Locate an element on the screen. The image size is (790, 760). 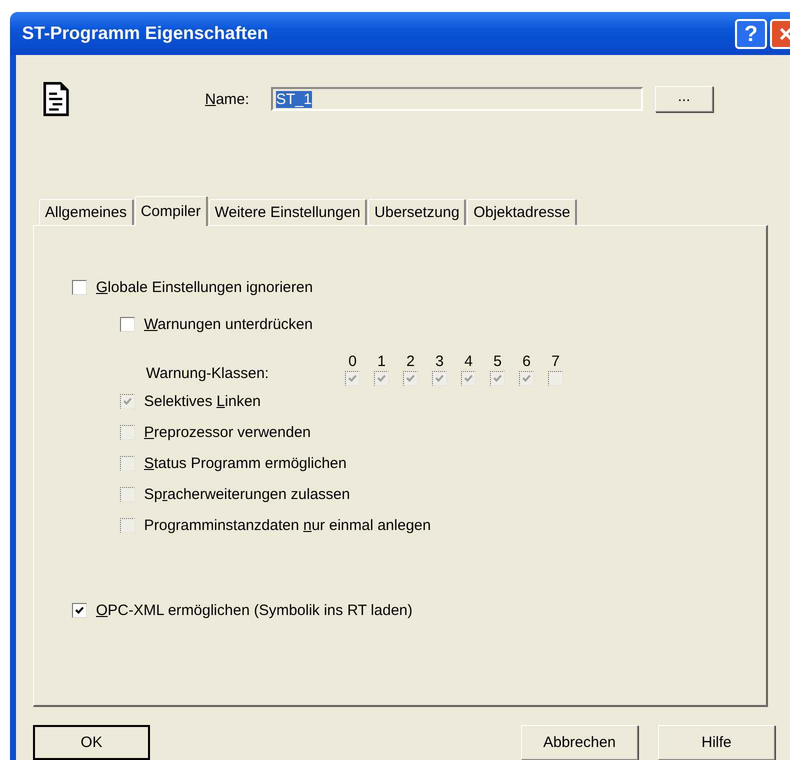
tab: Objektadresse is located at coordinates (522, 212).